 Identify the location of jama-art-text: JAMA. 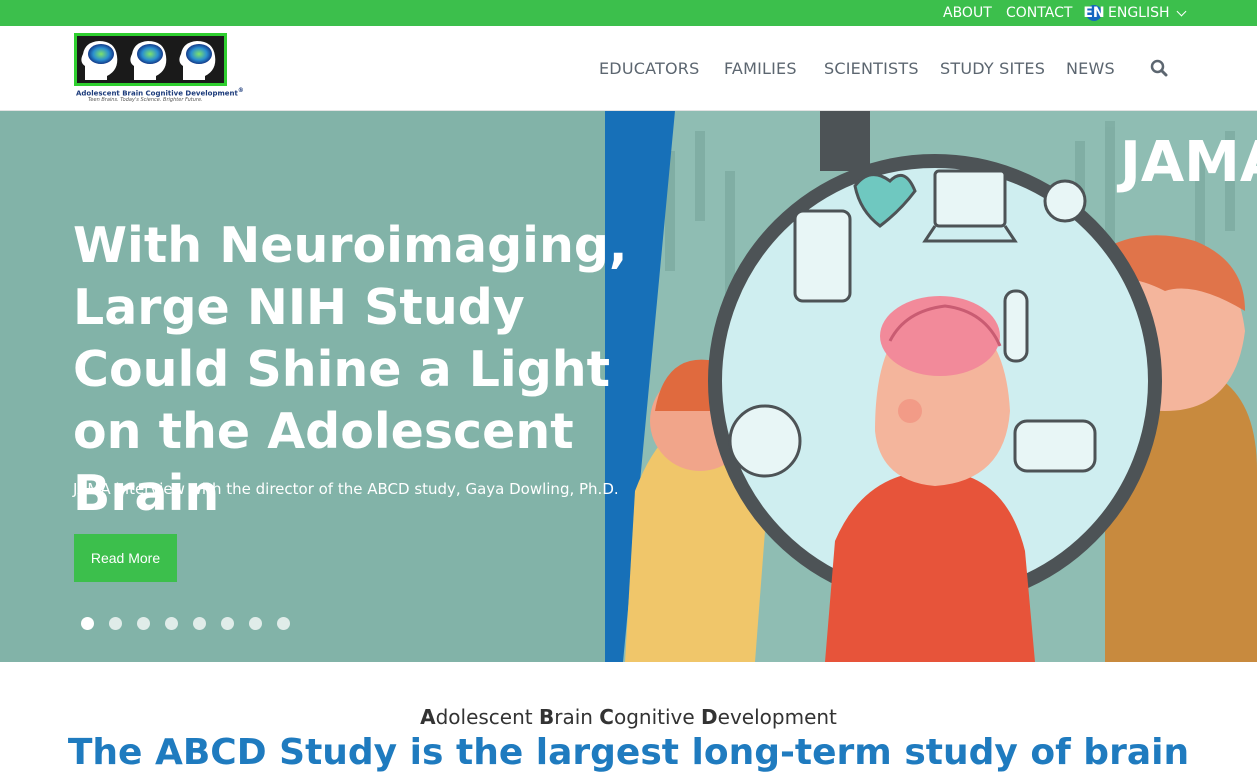
(1186, 162).